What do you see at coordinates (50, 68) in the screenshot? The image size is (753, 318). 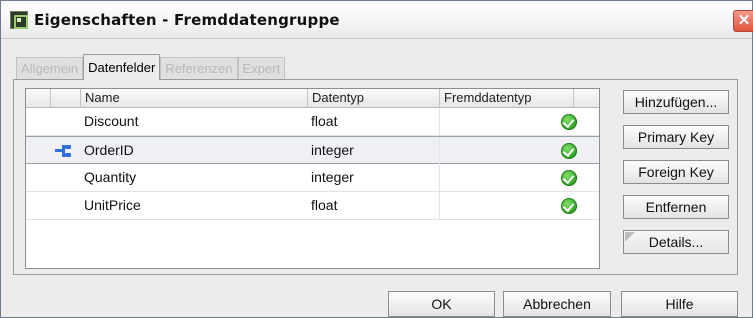 I see `tab-allgemein: Allgemein` at bounding box center [50, 68].